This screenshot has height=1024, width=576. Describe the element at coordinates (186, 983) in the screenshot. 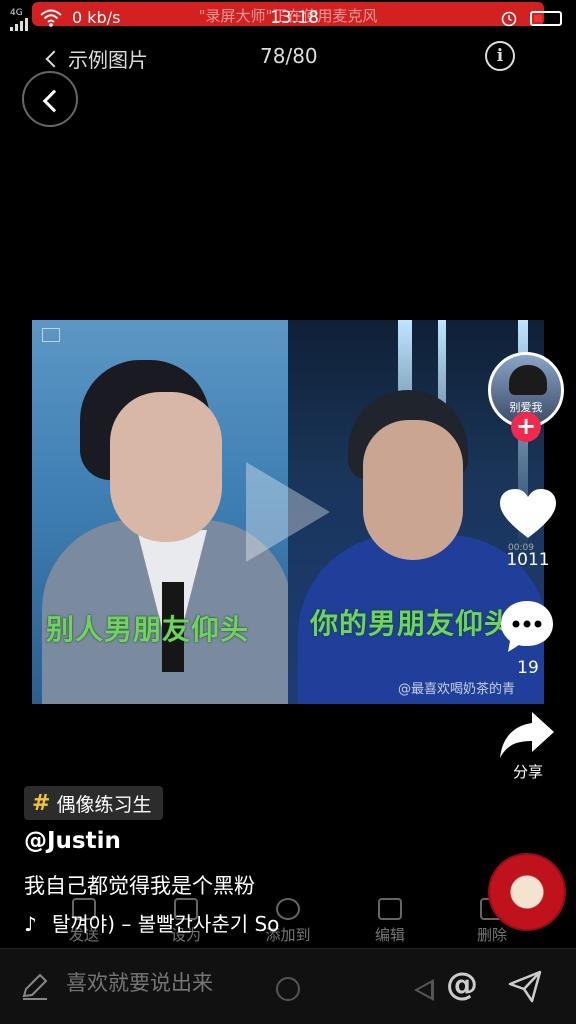

I see `comment-input` at that location.